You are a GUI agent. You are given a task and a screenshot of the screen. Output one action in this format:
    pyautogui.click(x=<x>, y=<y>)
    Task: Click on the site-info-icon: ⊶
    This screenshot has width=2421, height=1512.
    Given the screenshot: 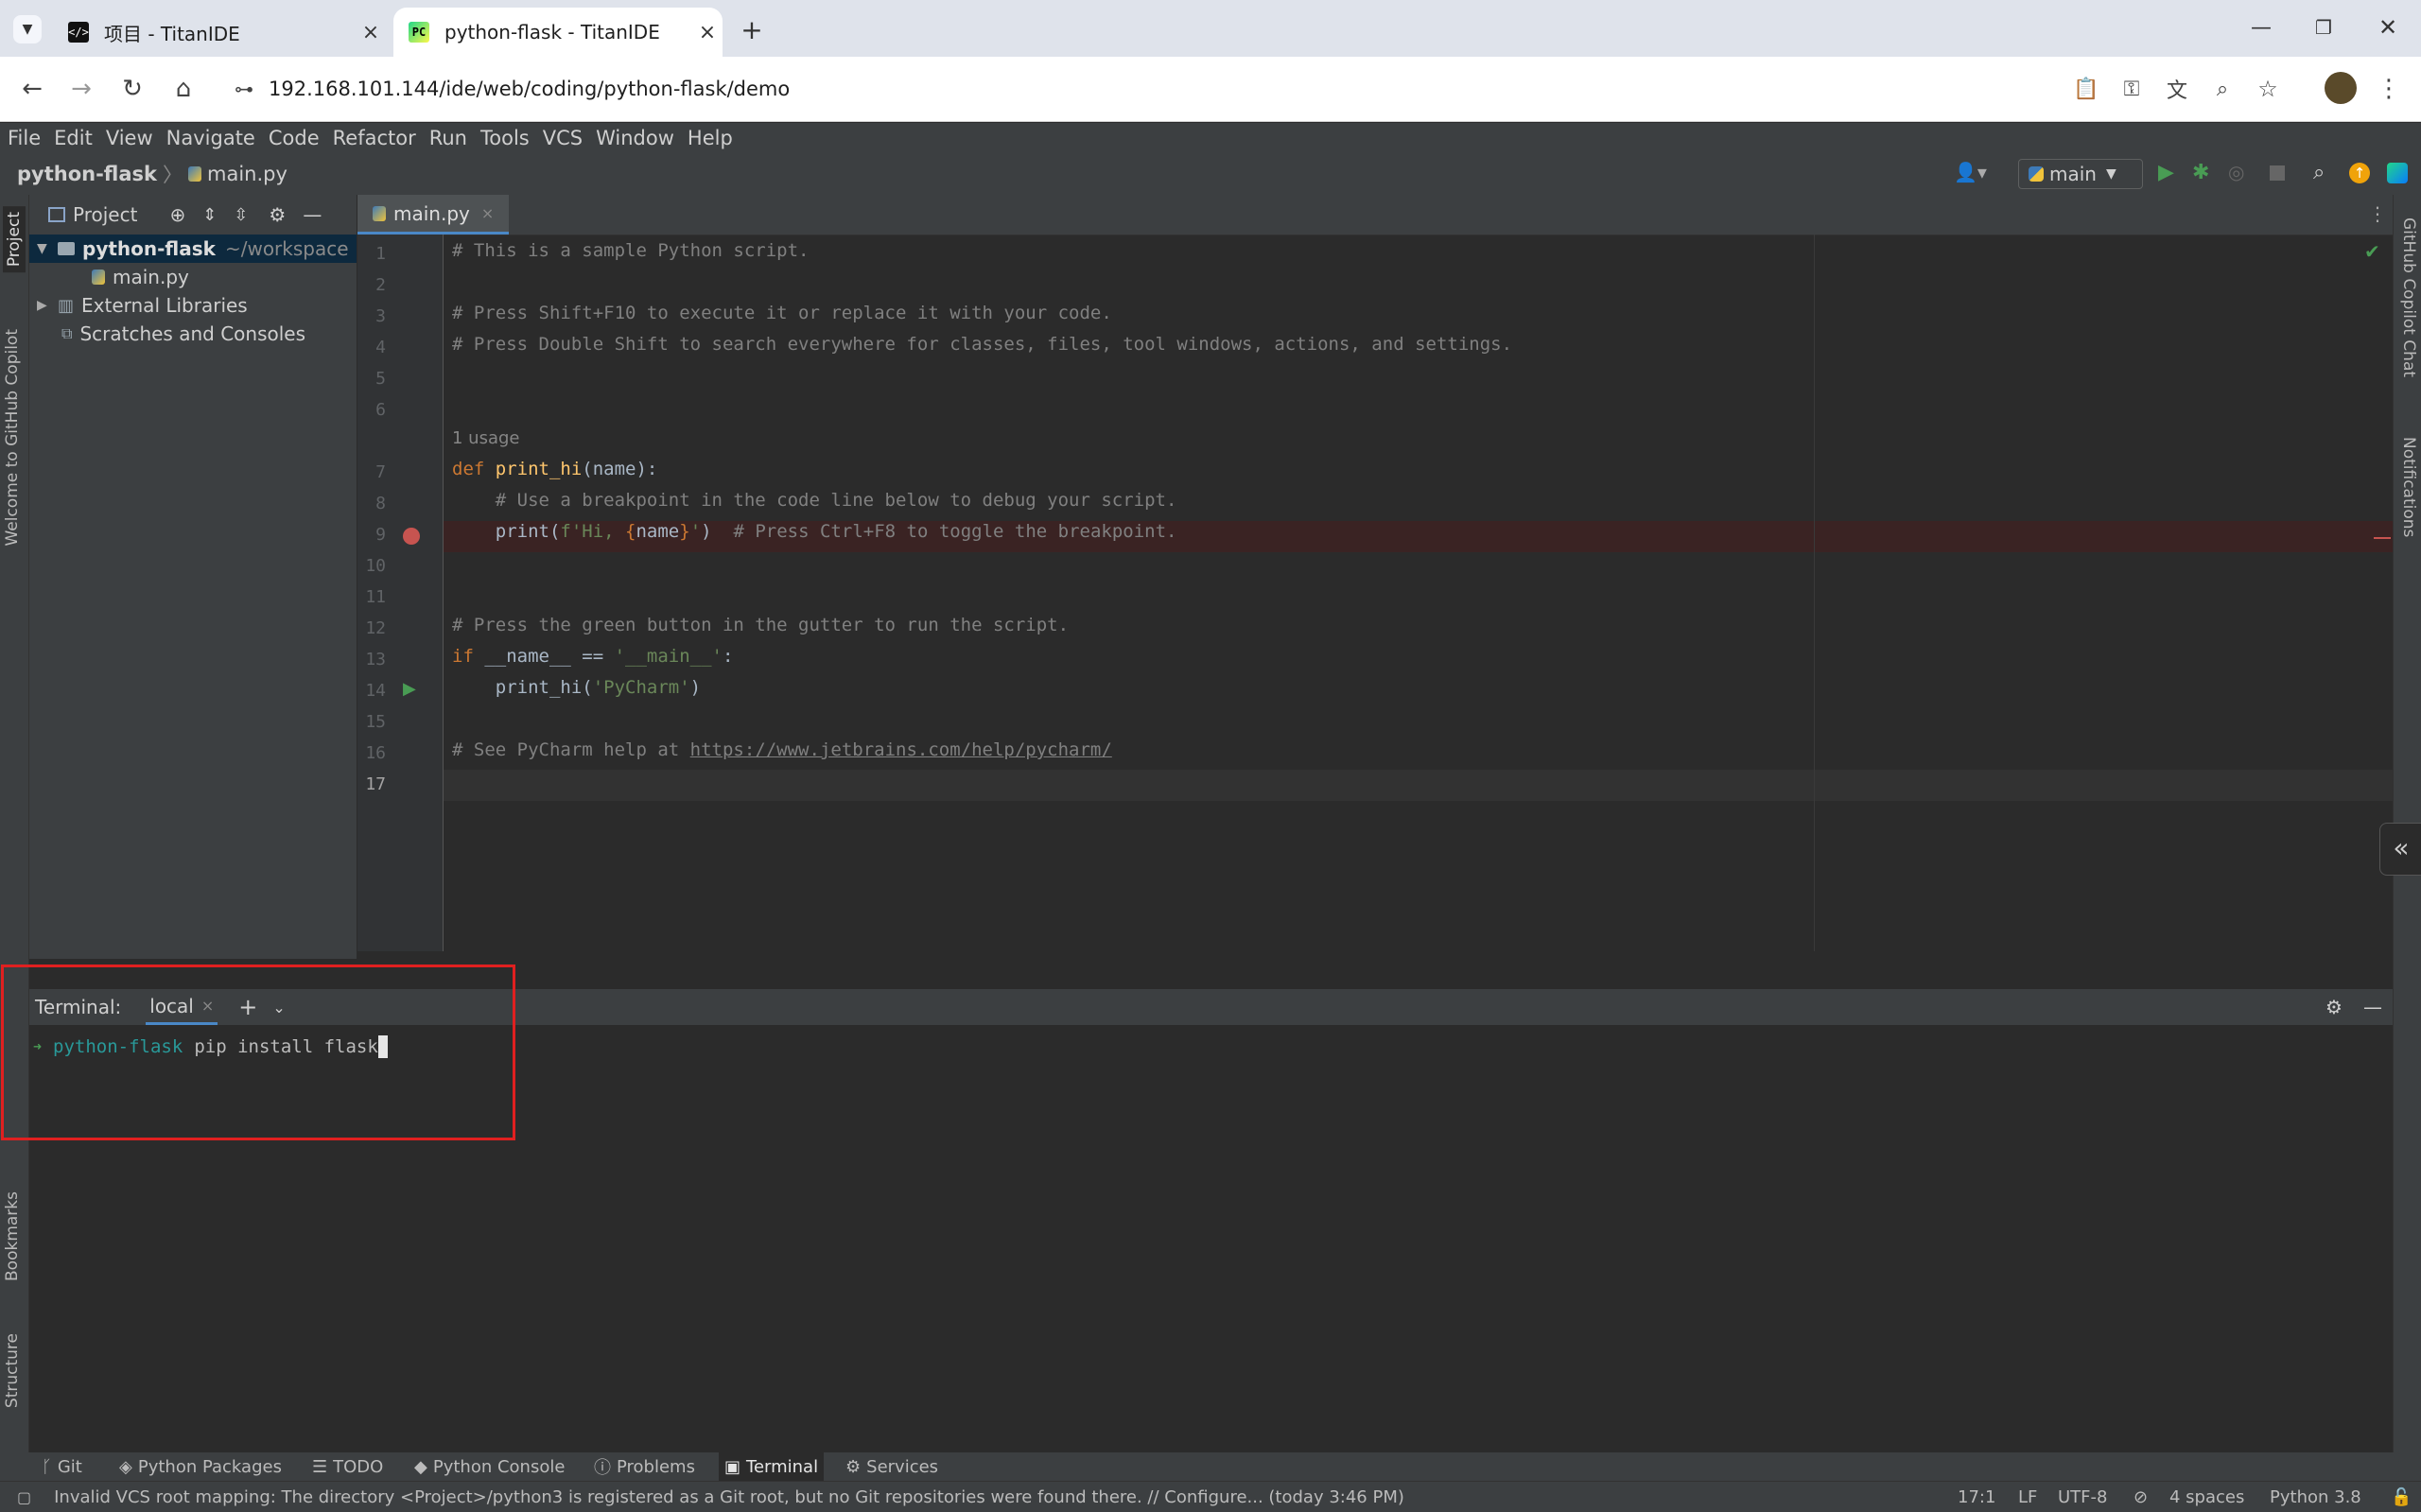 What is the action you would take?
    pyautogui.click(x=244, y=89)
    